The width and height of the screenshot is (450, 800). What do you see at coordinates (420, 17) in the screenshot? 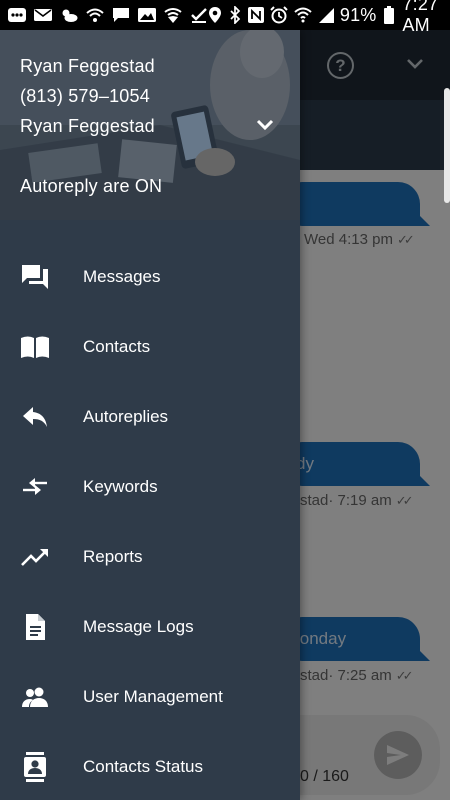
I see `clock: 7:27 AM` at bounding box center [420, 17].